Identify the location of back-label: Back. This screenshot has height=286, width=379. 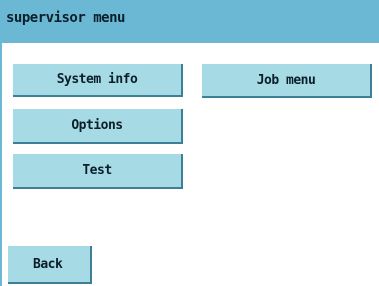
(48, 264).